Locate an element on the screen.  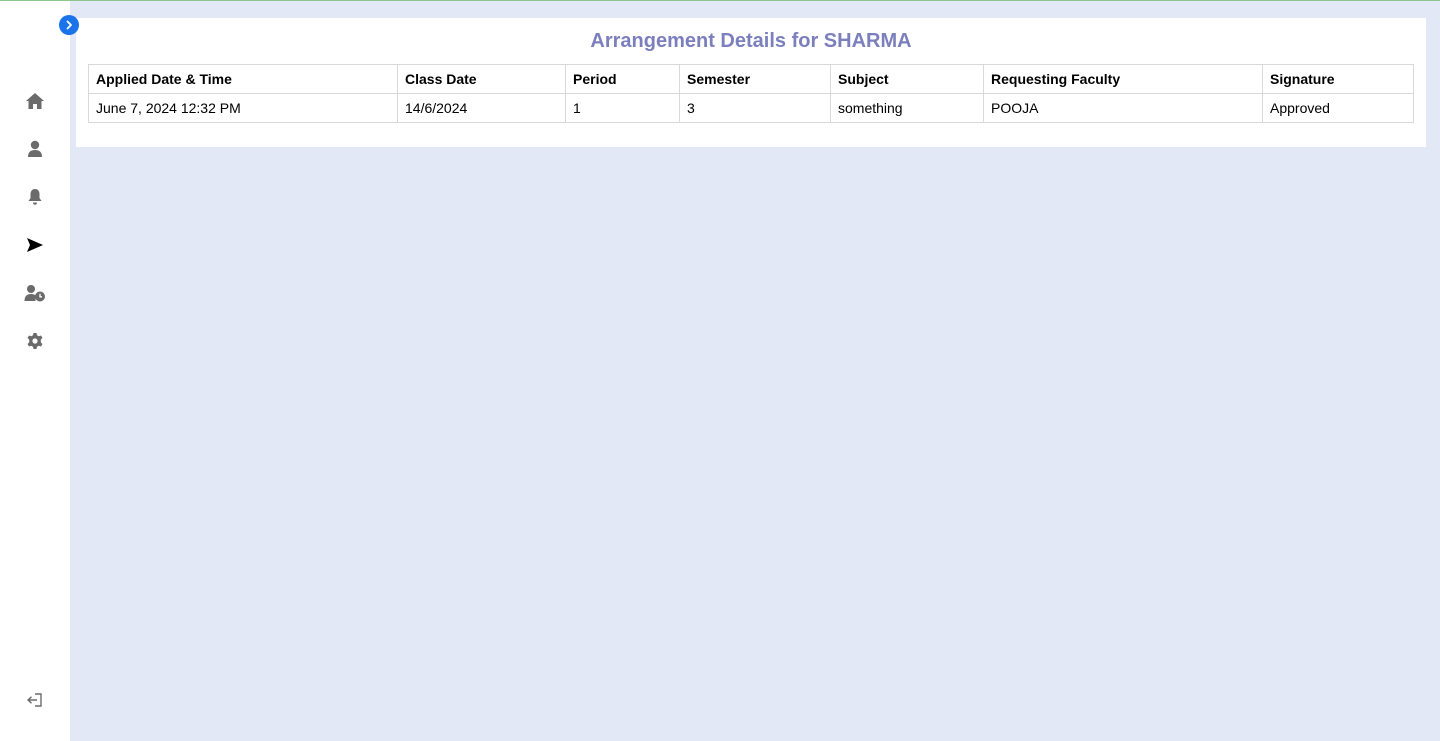
header-period: Period is located at coordinates (622, 79).